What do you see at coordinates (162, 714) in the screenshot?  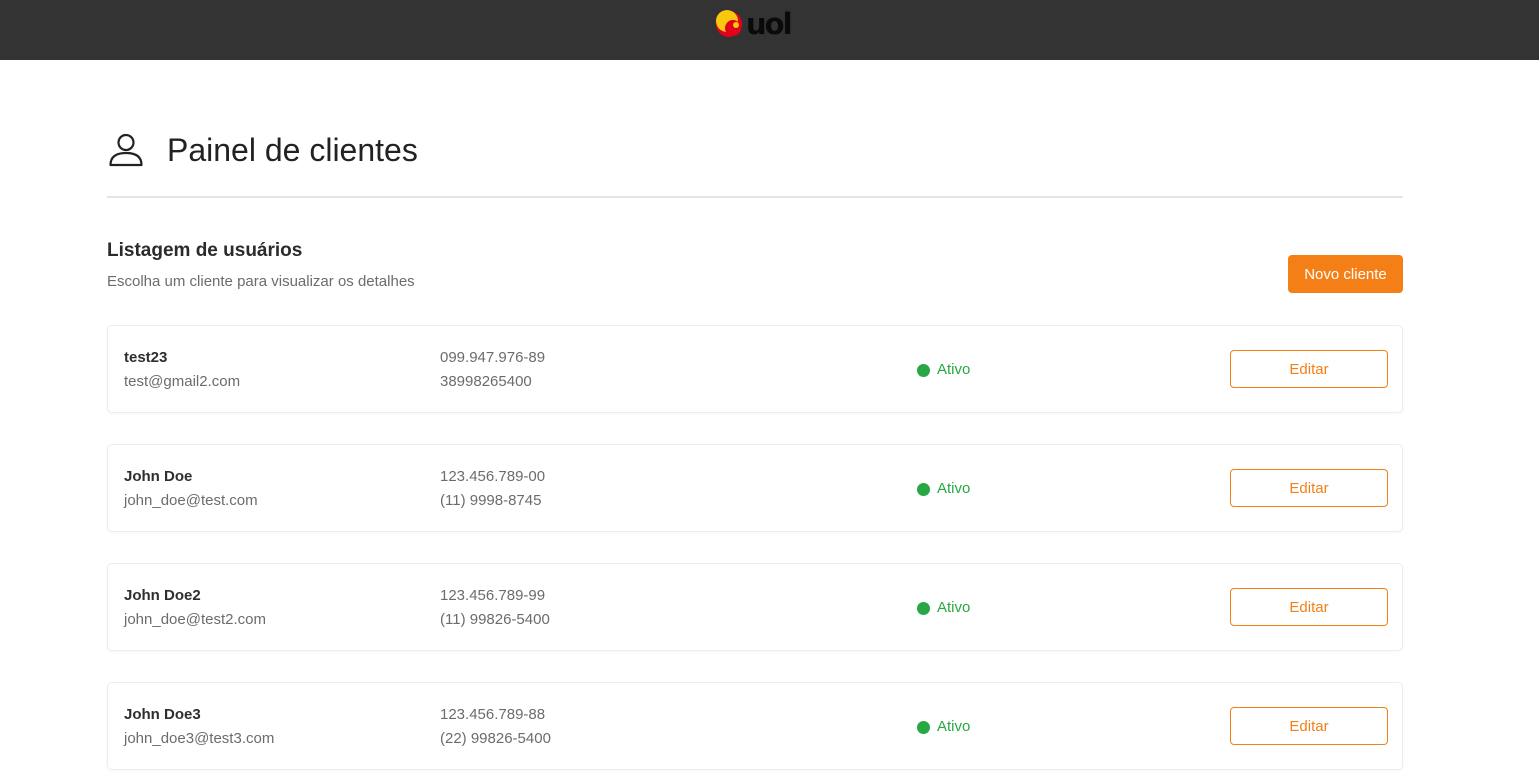 I see `client-name: John Doe3` at bounding box center [162, 714].